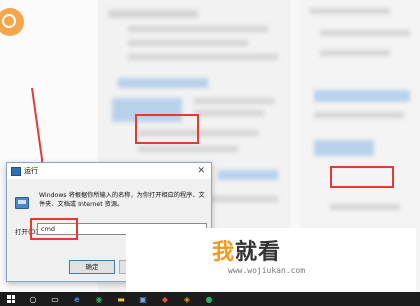  I want to click on taskbar: ○ ▭ e ◉ ▬ ▣ ◆ ◈ ●, so click(210, 299).